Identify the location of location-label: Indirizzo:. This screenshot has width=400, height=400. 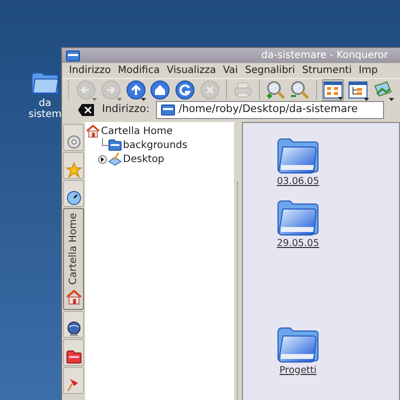
(126, 110).